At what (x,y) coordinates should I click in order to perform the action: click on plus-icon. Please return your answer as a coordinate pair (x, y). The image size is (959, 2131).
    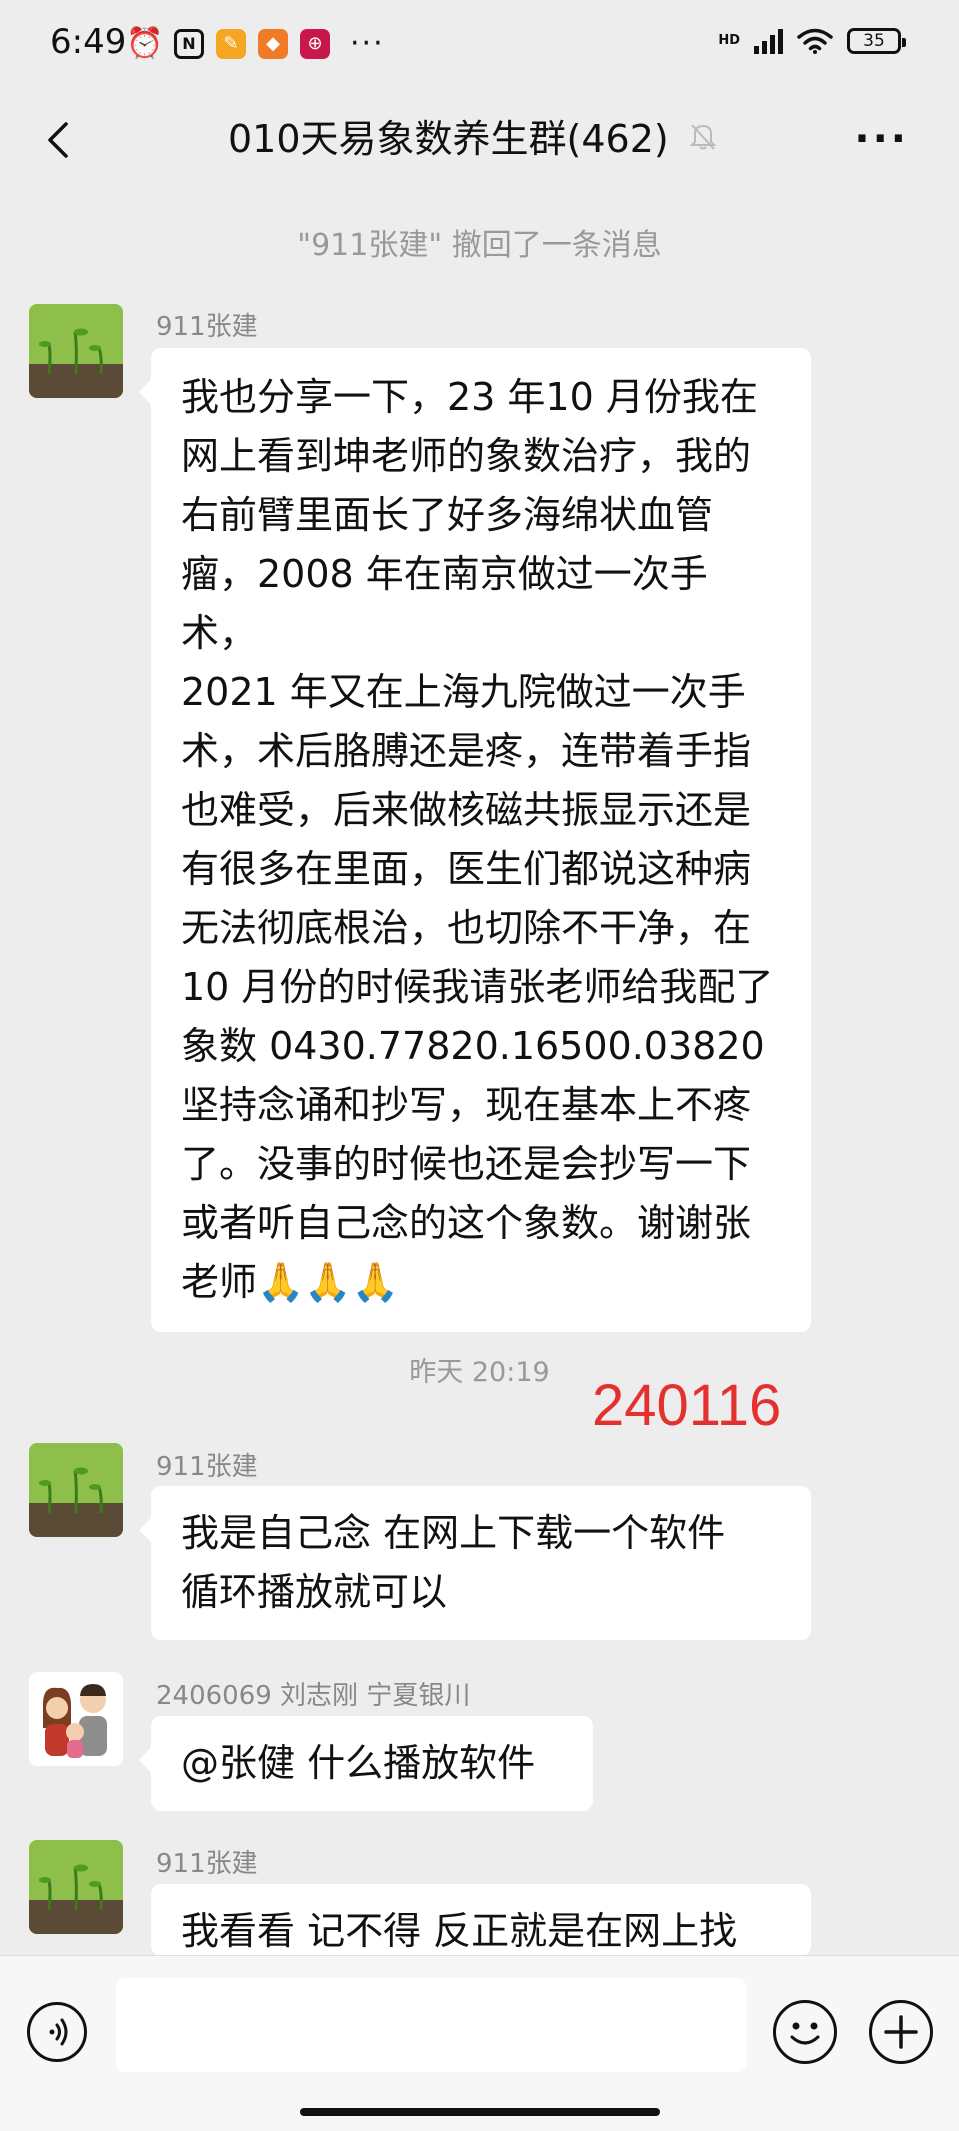
    Looking at the image, I should click on (901, 2032).